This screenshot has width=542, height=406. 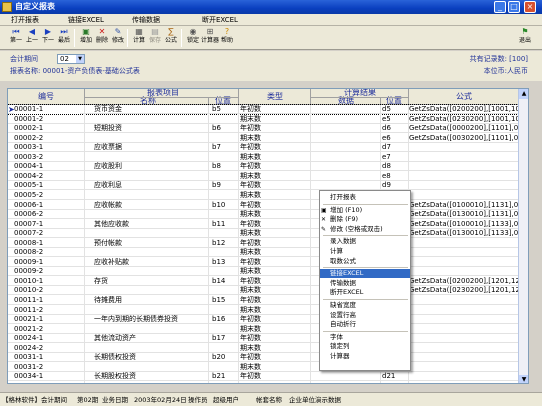 I want to click on cell-name: 其他应收款, so click(x=111, y=223).